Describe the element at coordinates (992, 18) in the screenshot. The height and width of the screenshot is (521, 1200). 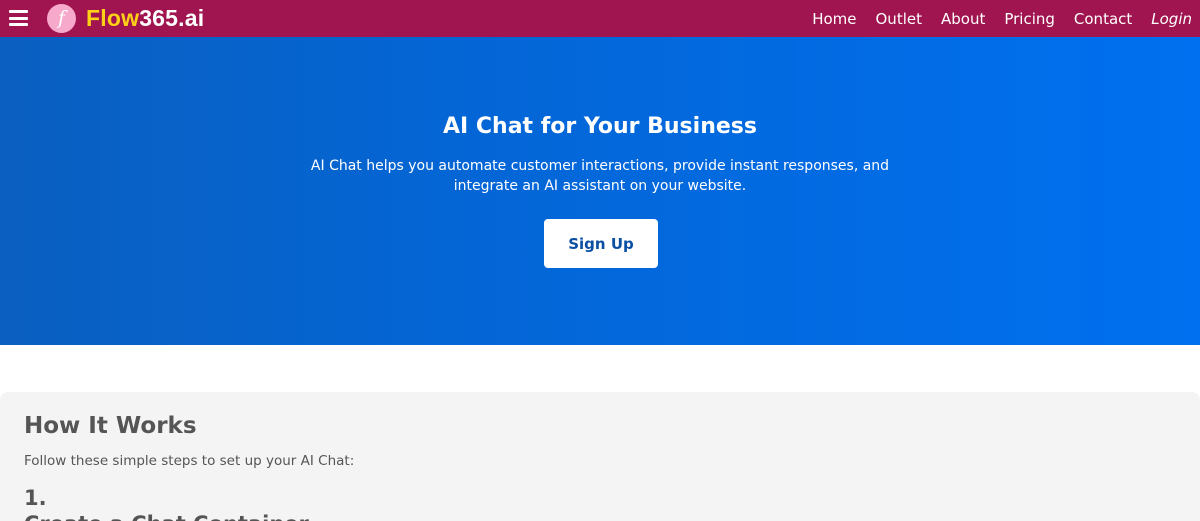
I see `nav-links: Home Outlet About Pricing Contact Login` at that location.